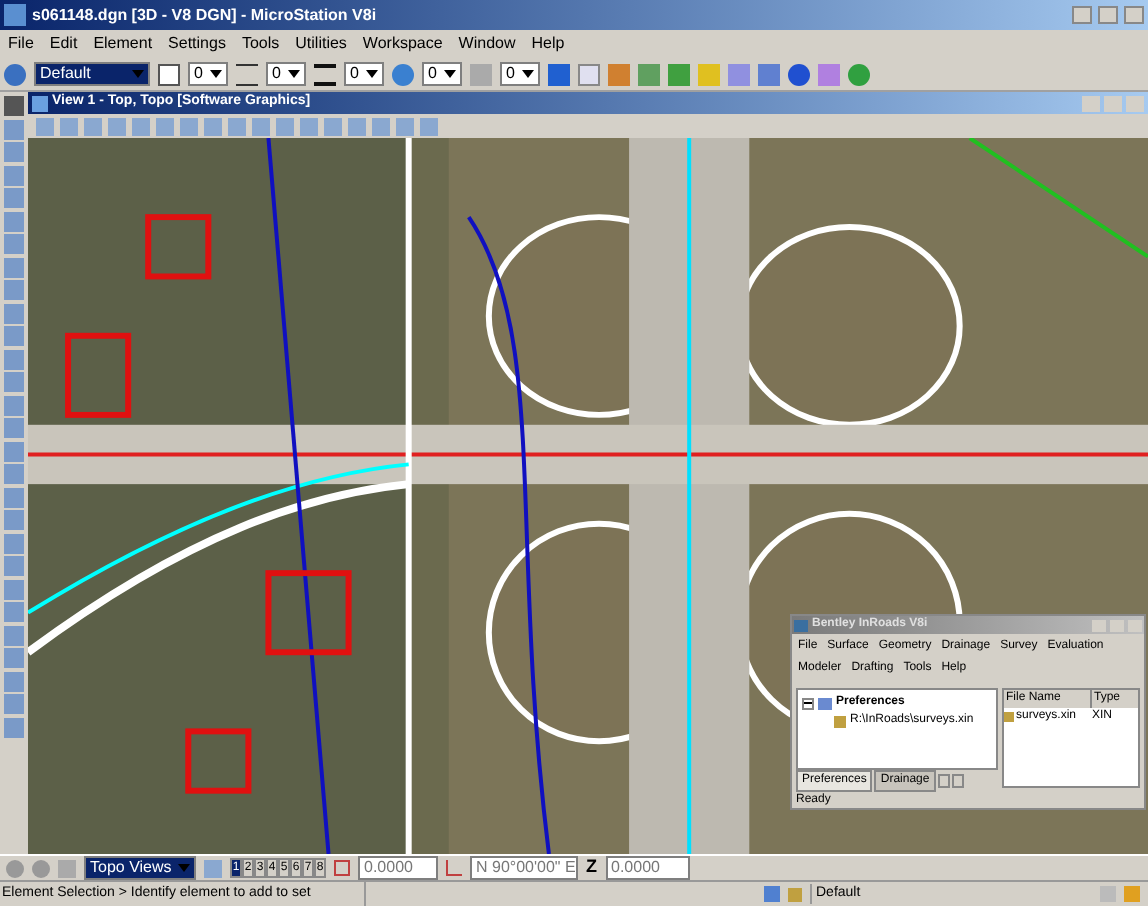  I want to click on view-group-dropdown: Topo Views, so click(140, 868).